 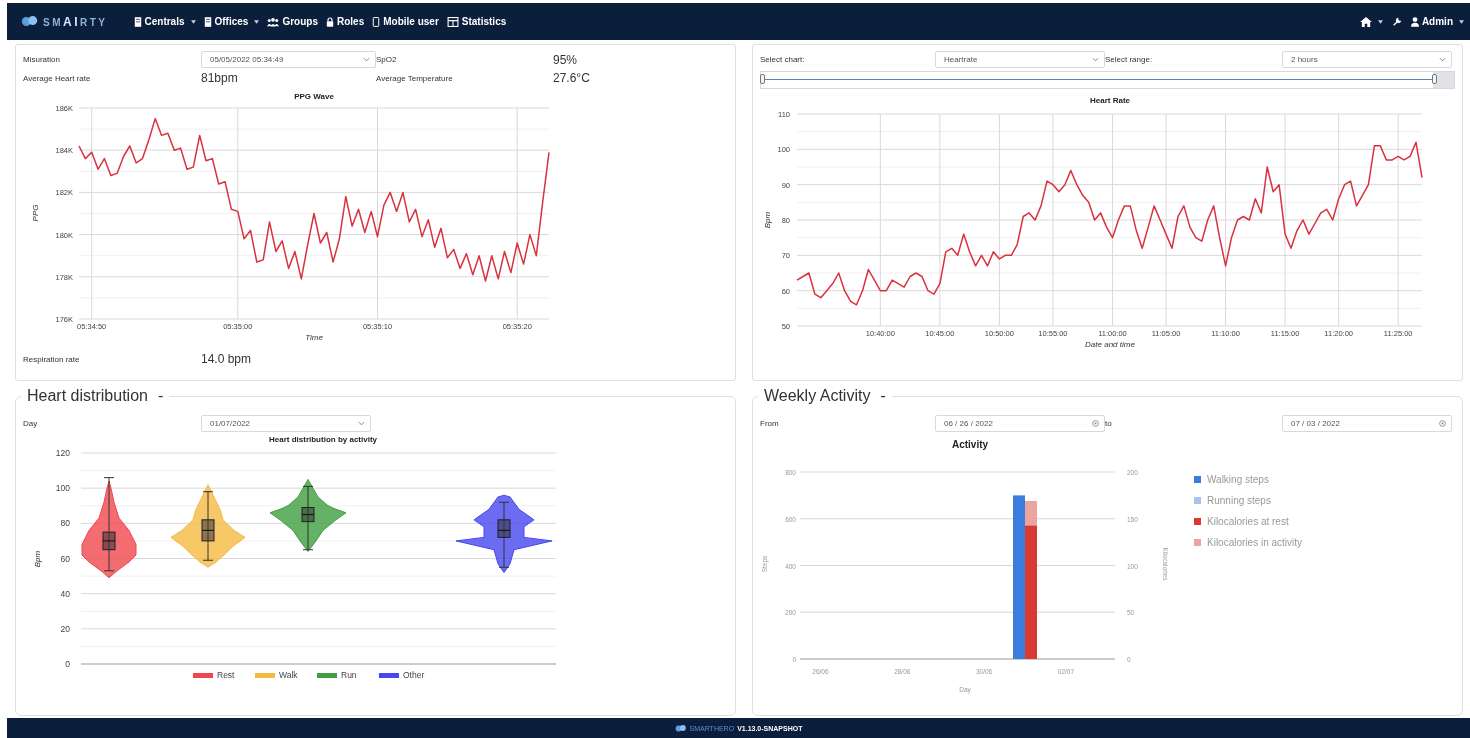 I want to click on nav-menu-item: Groups, so click(x=292, y=21).